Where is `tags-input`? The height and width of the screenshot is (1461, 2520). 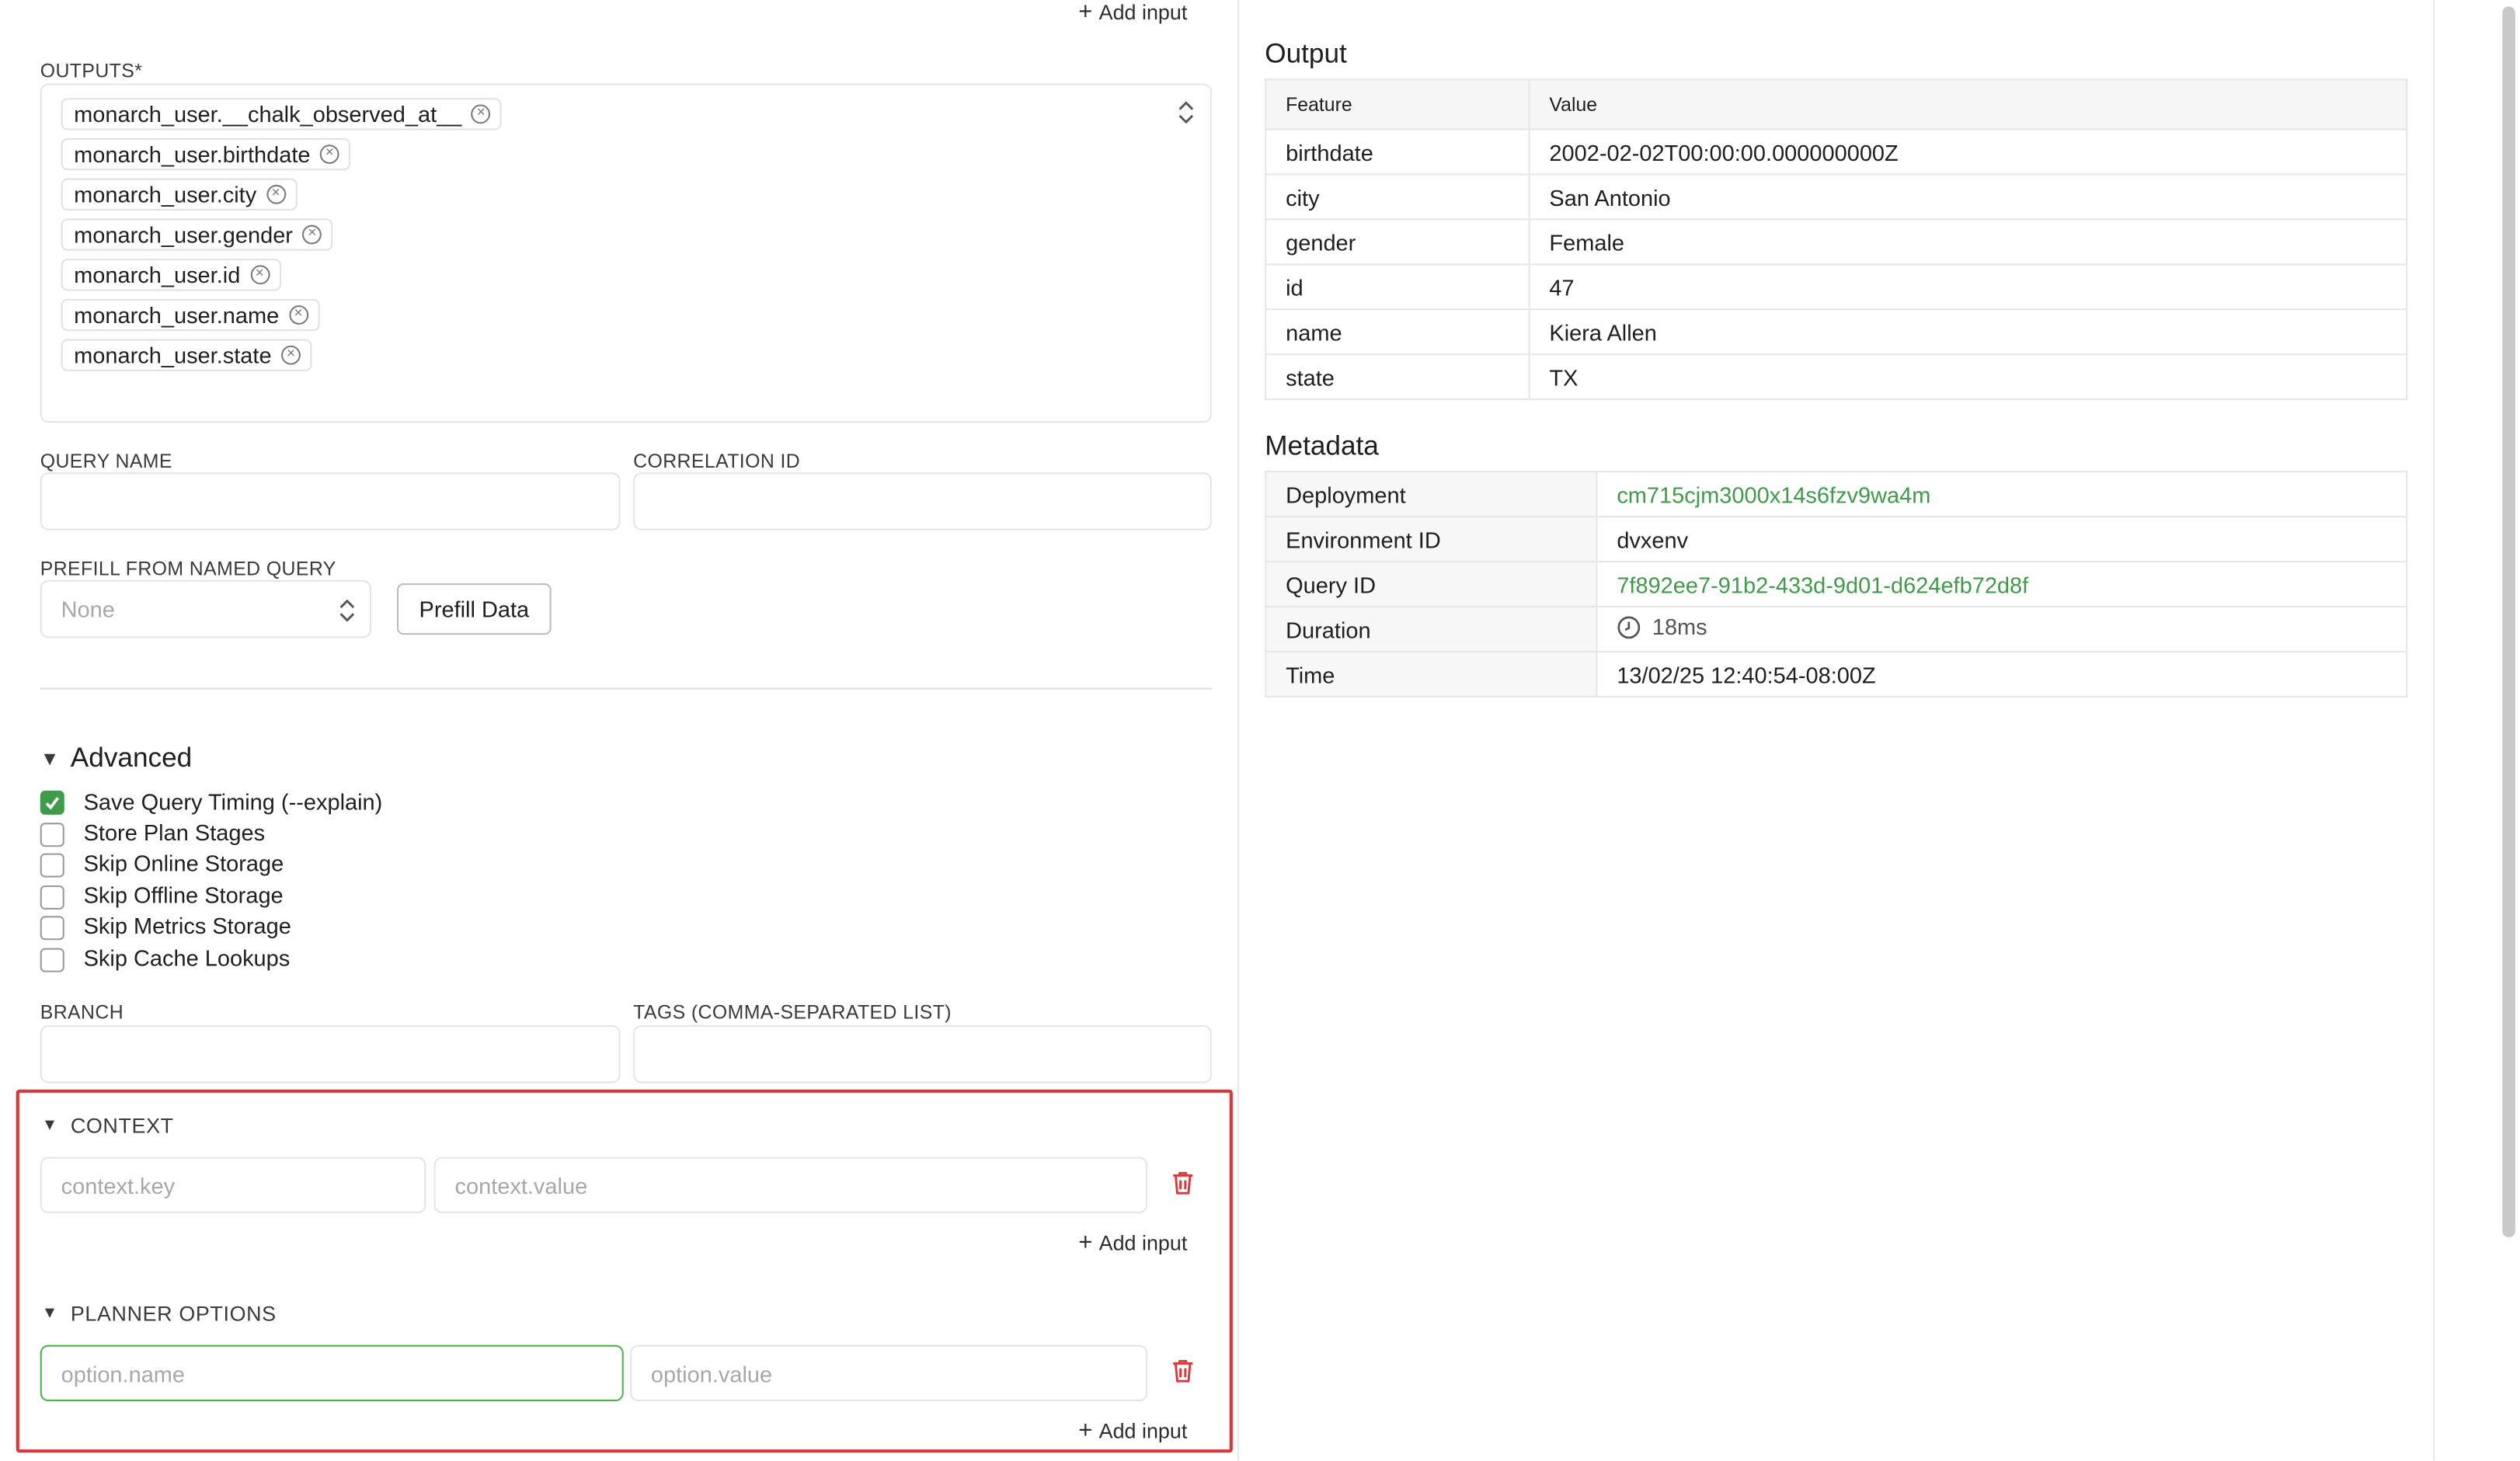
tags-input is located at coordinates (923, 1054).